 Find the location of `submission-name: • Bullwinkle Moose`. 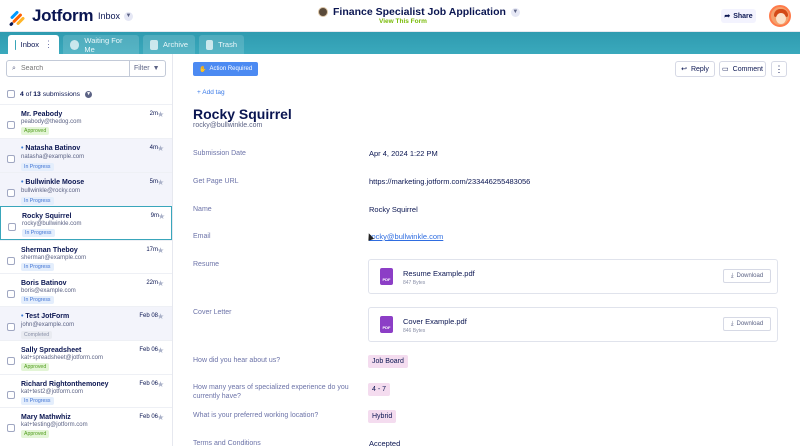

submission-name: • Bullwinkle Moose is located at coordinates (53, 182).